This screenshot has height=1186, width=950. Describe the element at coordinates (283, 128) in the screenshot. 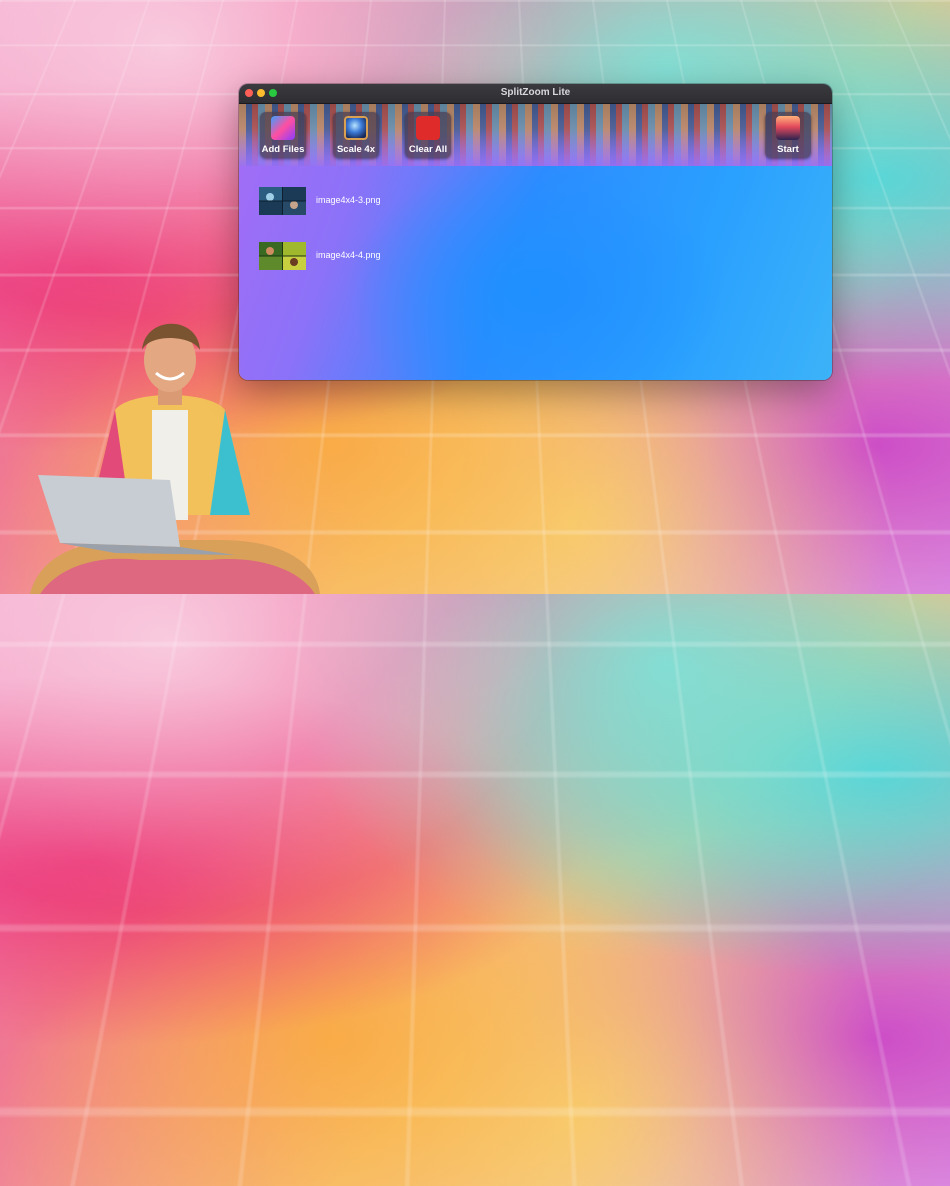

I see `add-files-icon` at that location.